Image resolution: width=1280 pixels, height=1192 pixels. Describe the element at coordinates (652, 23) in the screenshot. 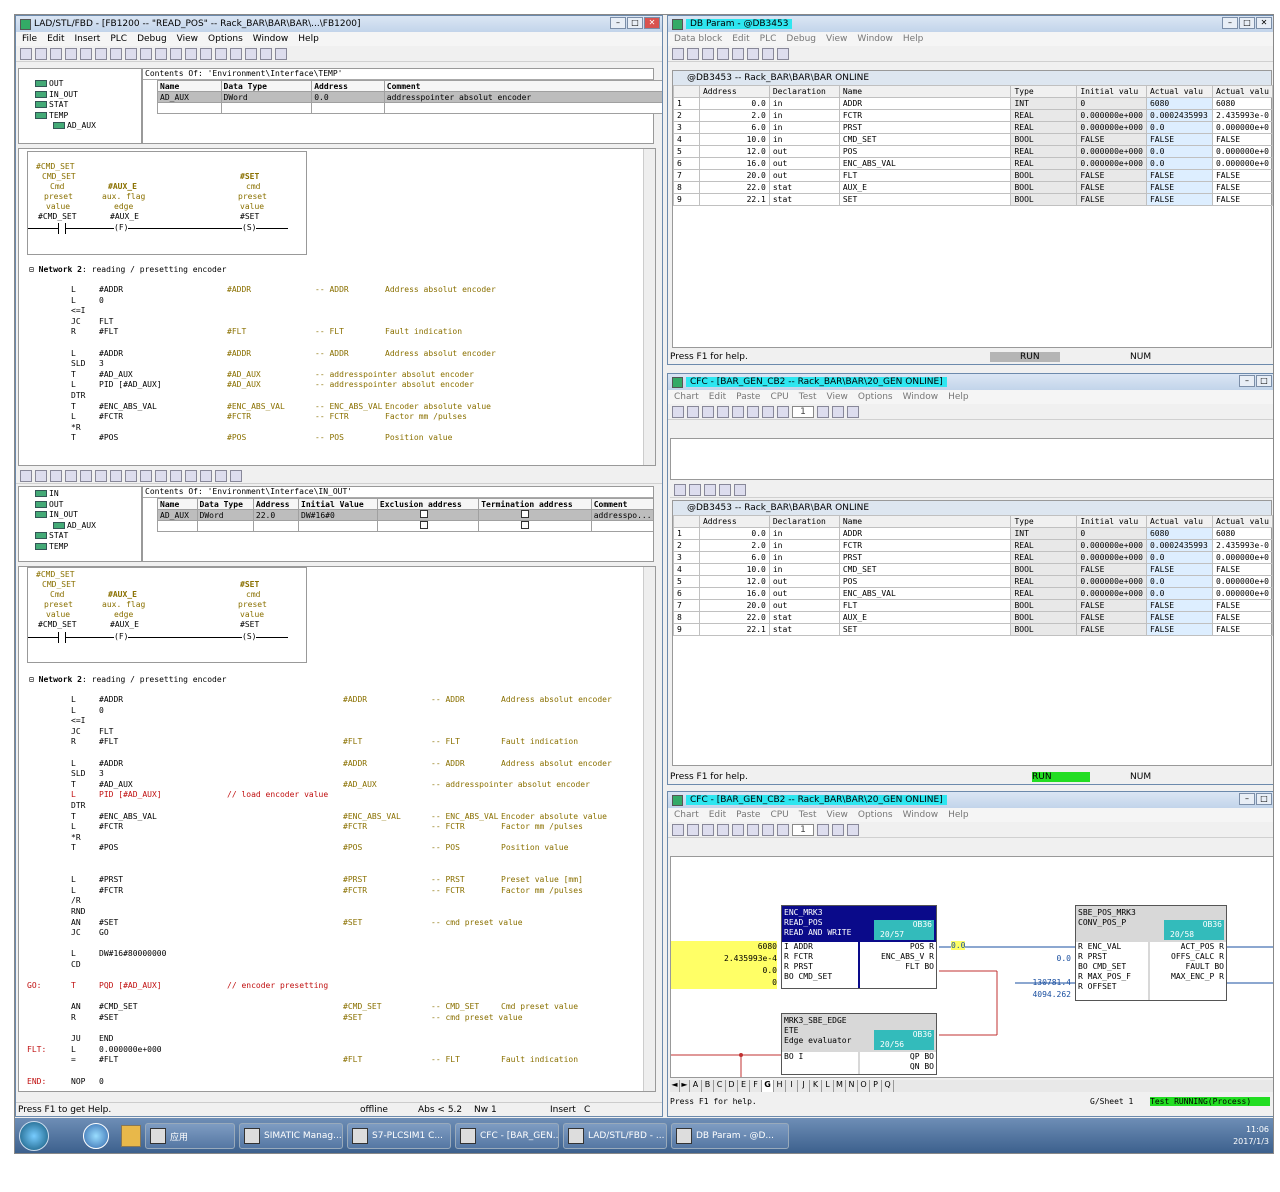

I see `close-button: ✕` at that location.